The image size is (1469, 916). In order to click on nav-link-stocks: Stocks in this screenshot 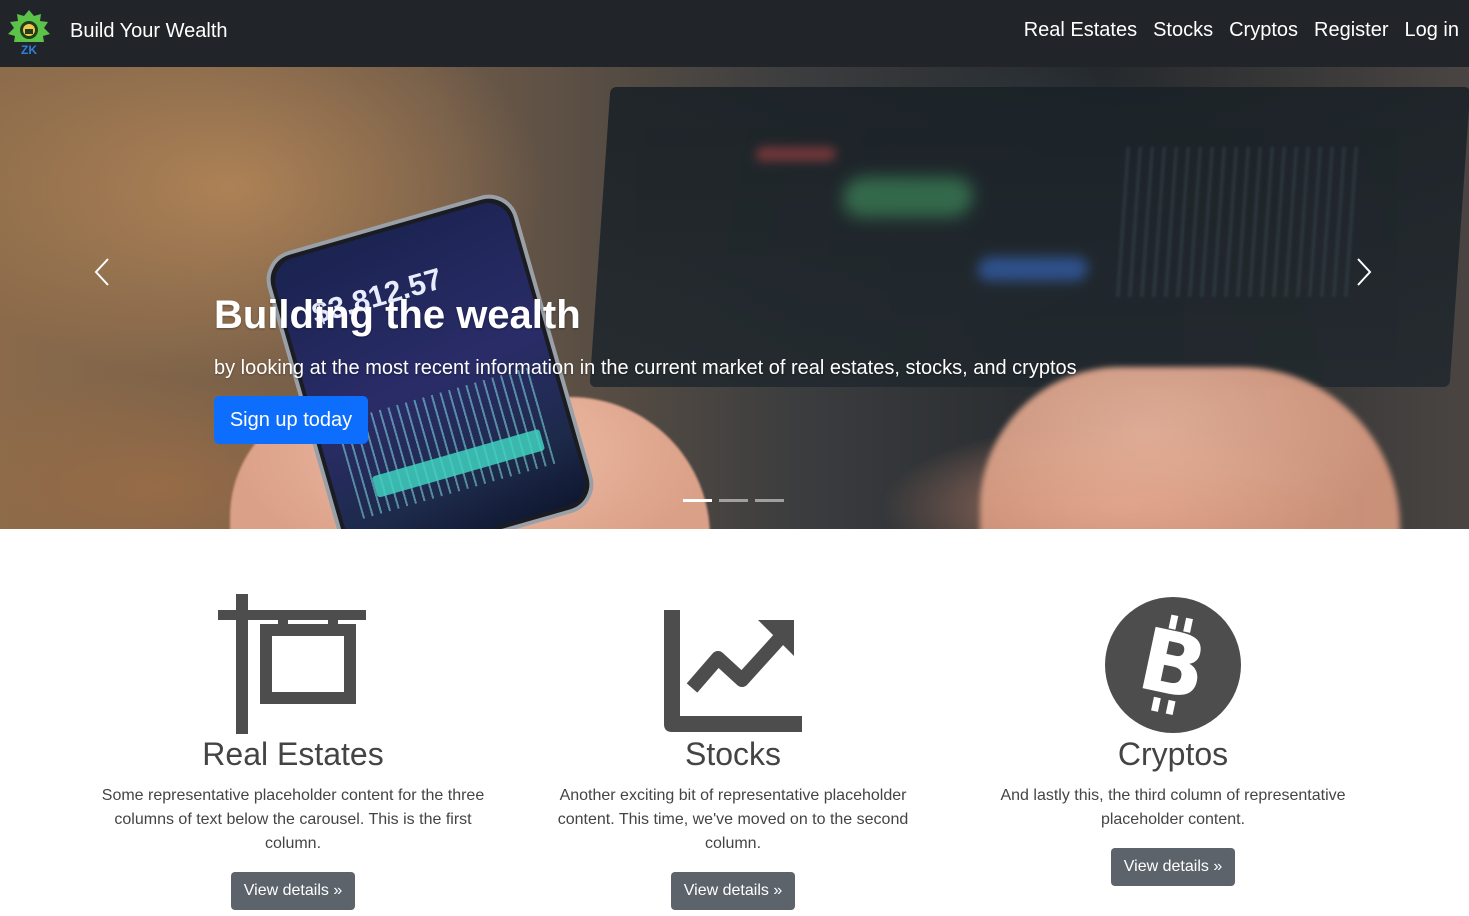, I will do `click(1183, 30)`.